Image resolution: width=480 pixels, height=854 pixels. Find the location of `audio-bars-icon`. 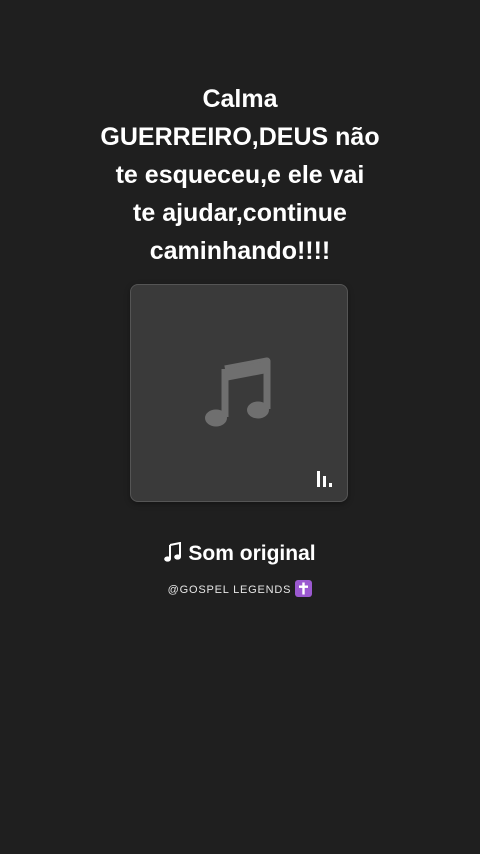

audio-bars-icon is located at coordinates (324, 479).